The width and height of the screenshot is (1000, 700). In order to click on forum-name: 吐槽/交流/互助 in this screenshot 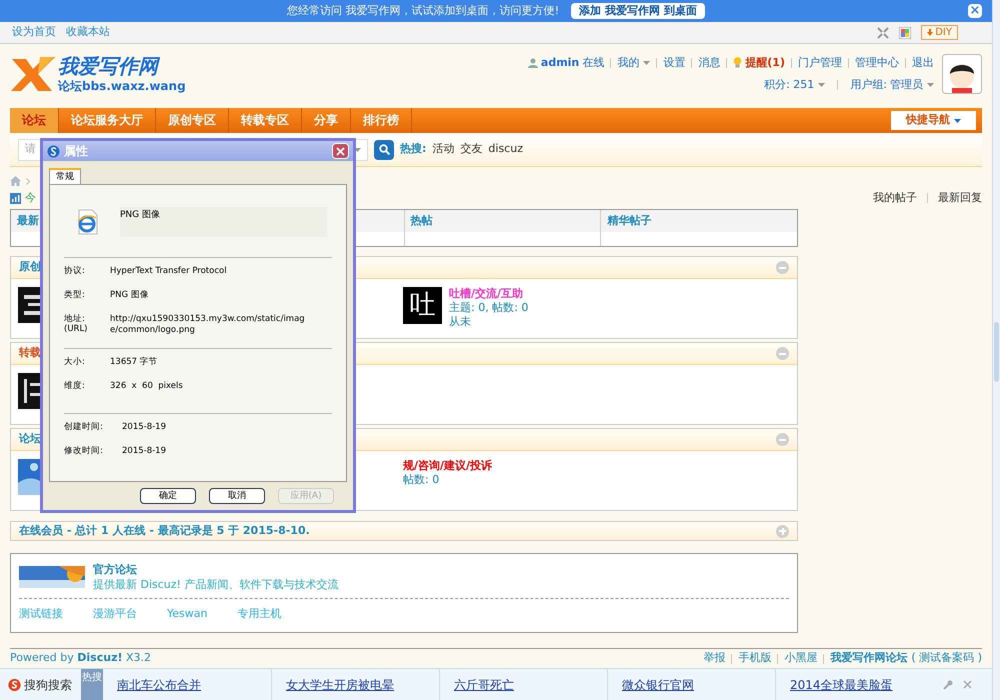, I will do `click(488, 294)`.